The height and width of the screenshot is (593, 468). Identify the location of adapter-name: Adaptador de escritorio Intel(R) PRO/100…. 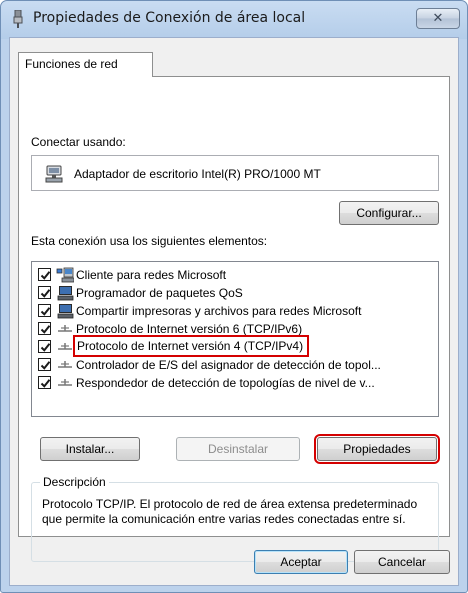
(197, 174).